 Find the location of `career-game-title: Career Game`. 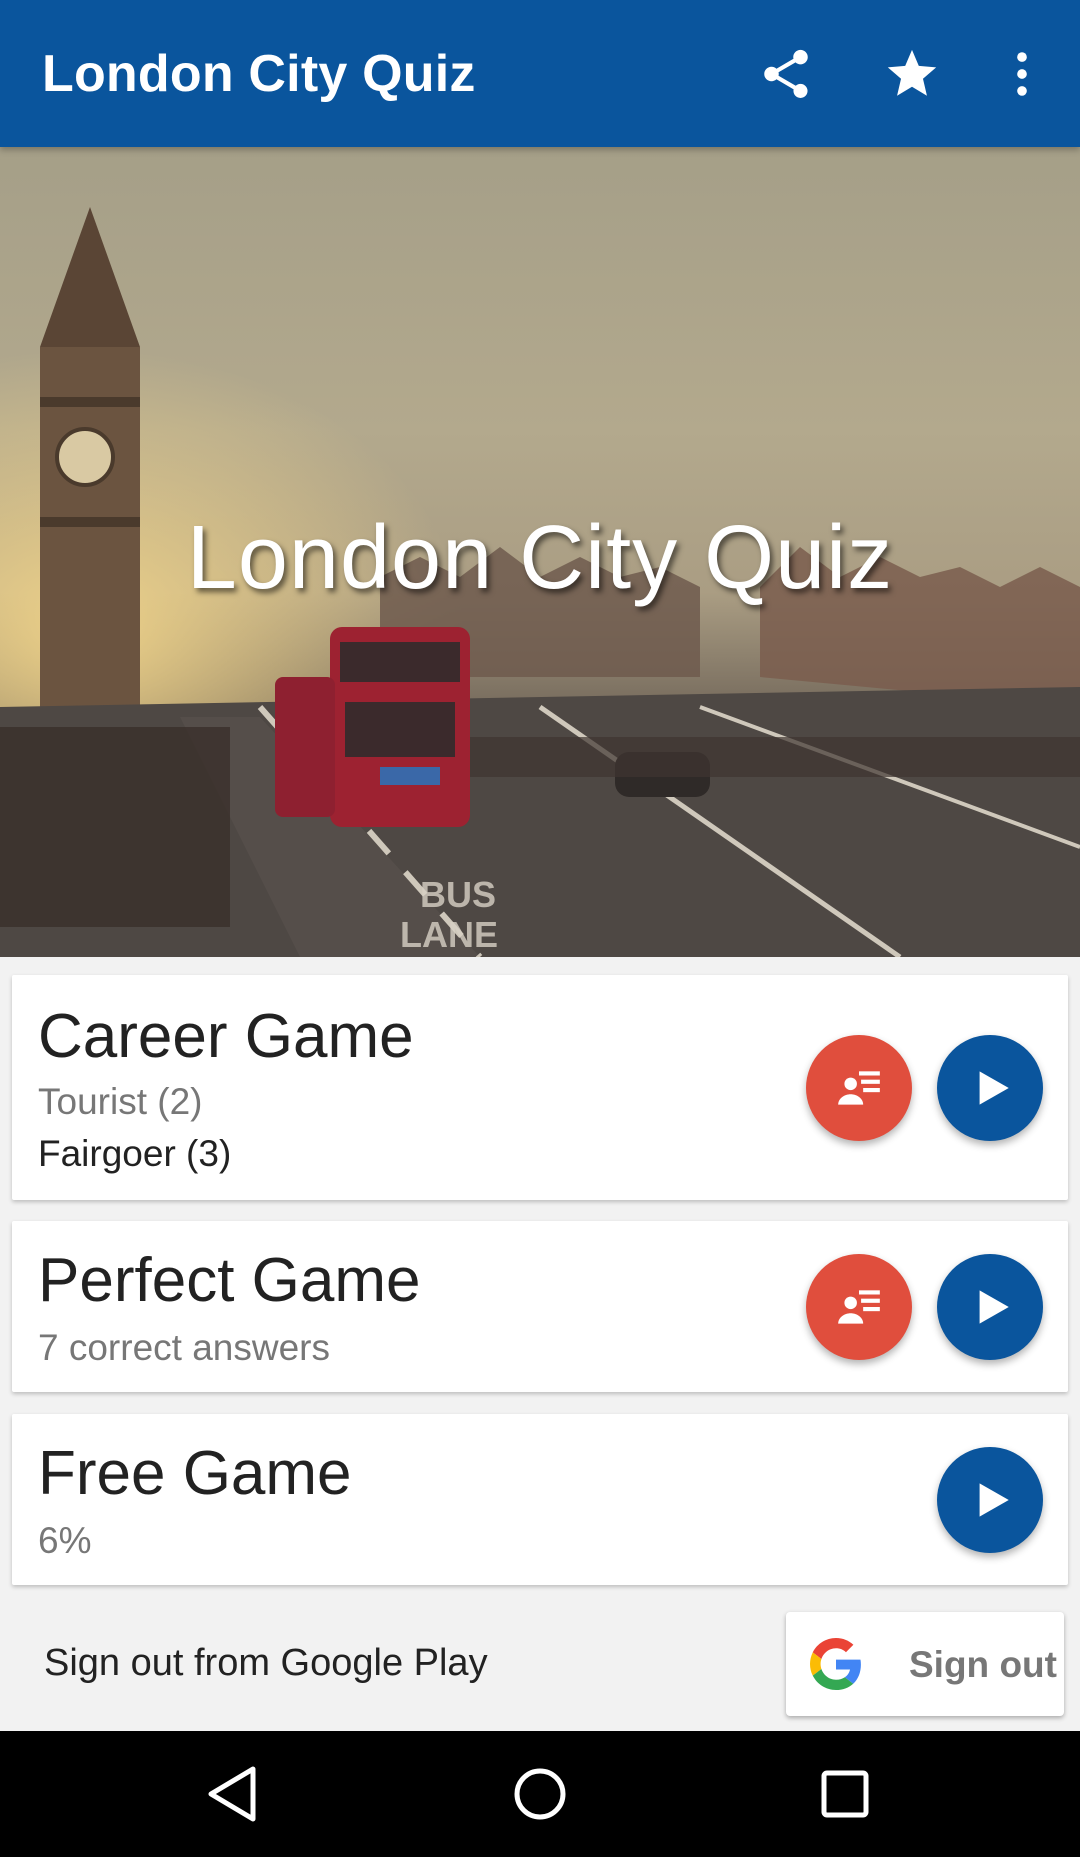

career-game-title: Career Game is located at coordinates (226, 1036).